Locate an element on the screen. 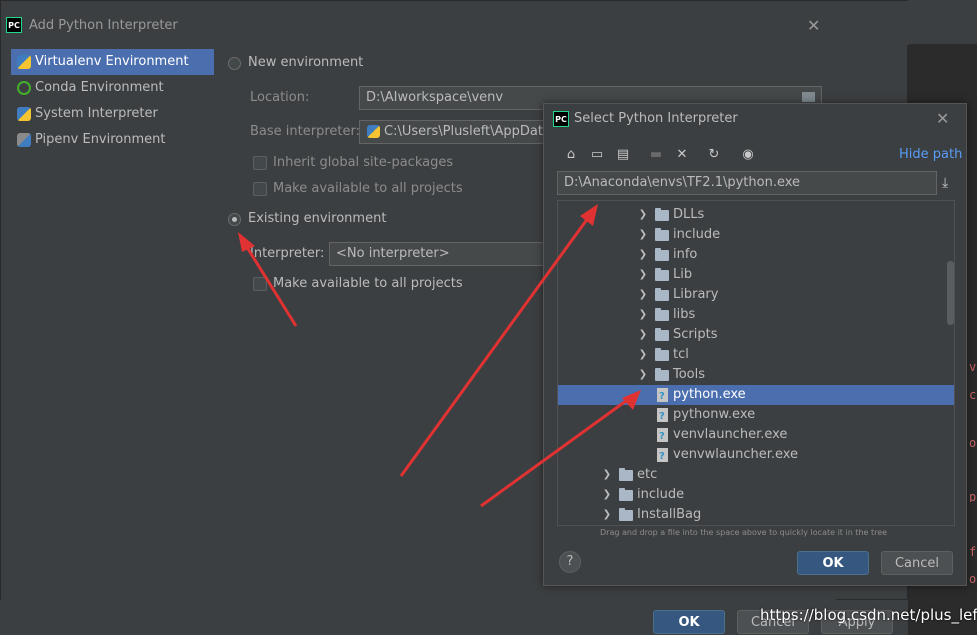 This screenshot has width=977, height=635. watermark: https://blog.csdn.net/plus_left is located at coordinates (868, 615).